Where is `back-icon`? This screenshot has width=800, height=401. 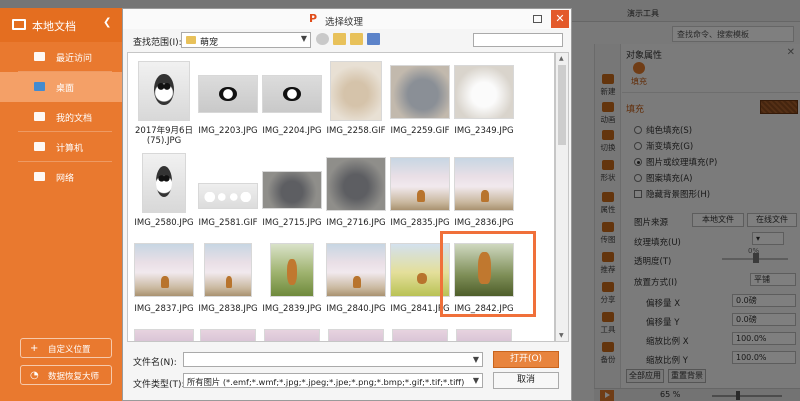 back-icon is located at coordinates (322, 39).